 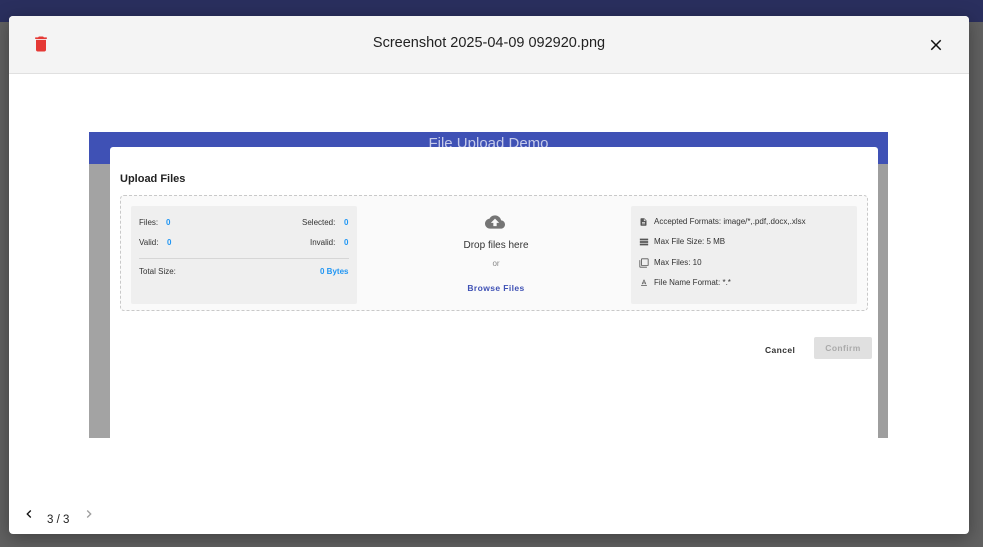 What do you see at coordinates (319, 222) in the screenshot?
I see `selected-label: Selected:` at bounding box center [319, 222].